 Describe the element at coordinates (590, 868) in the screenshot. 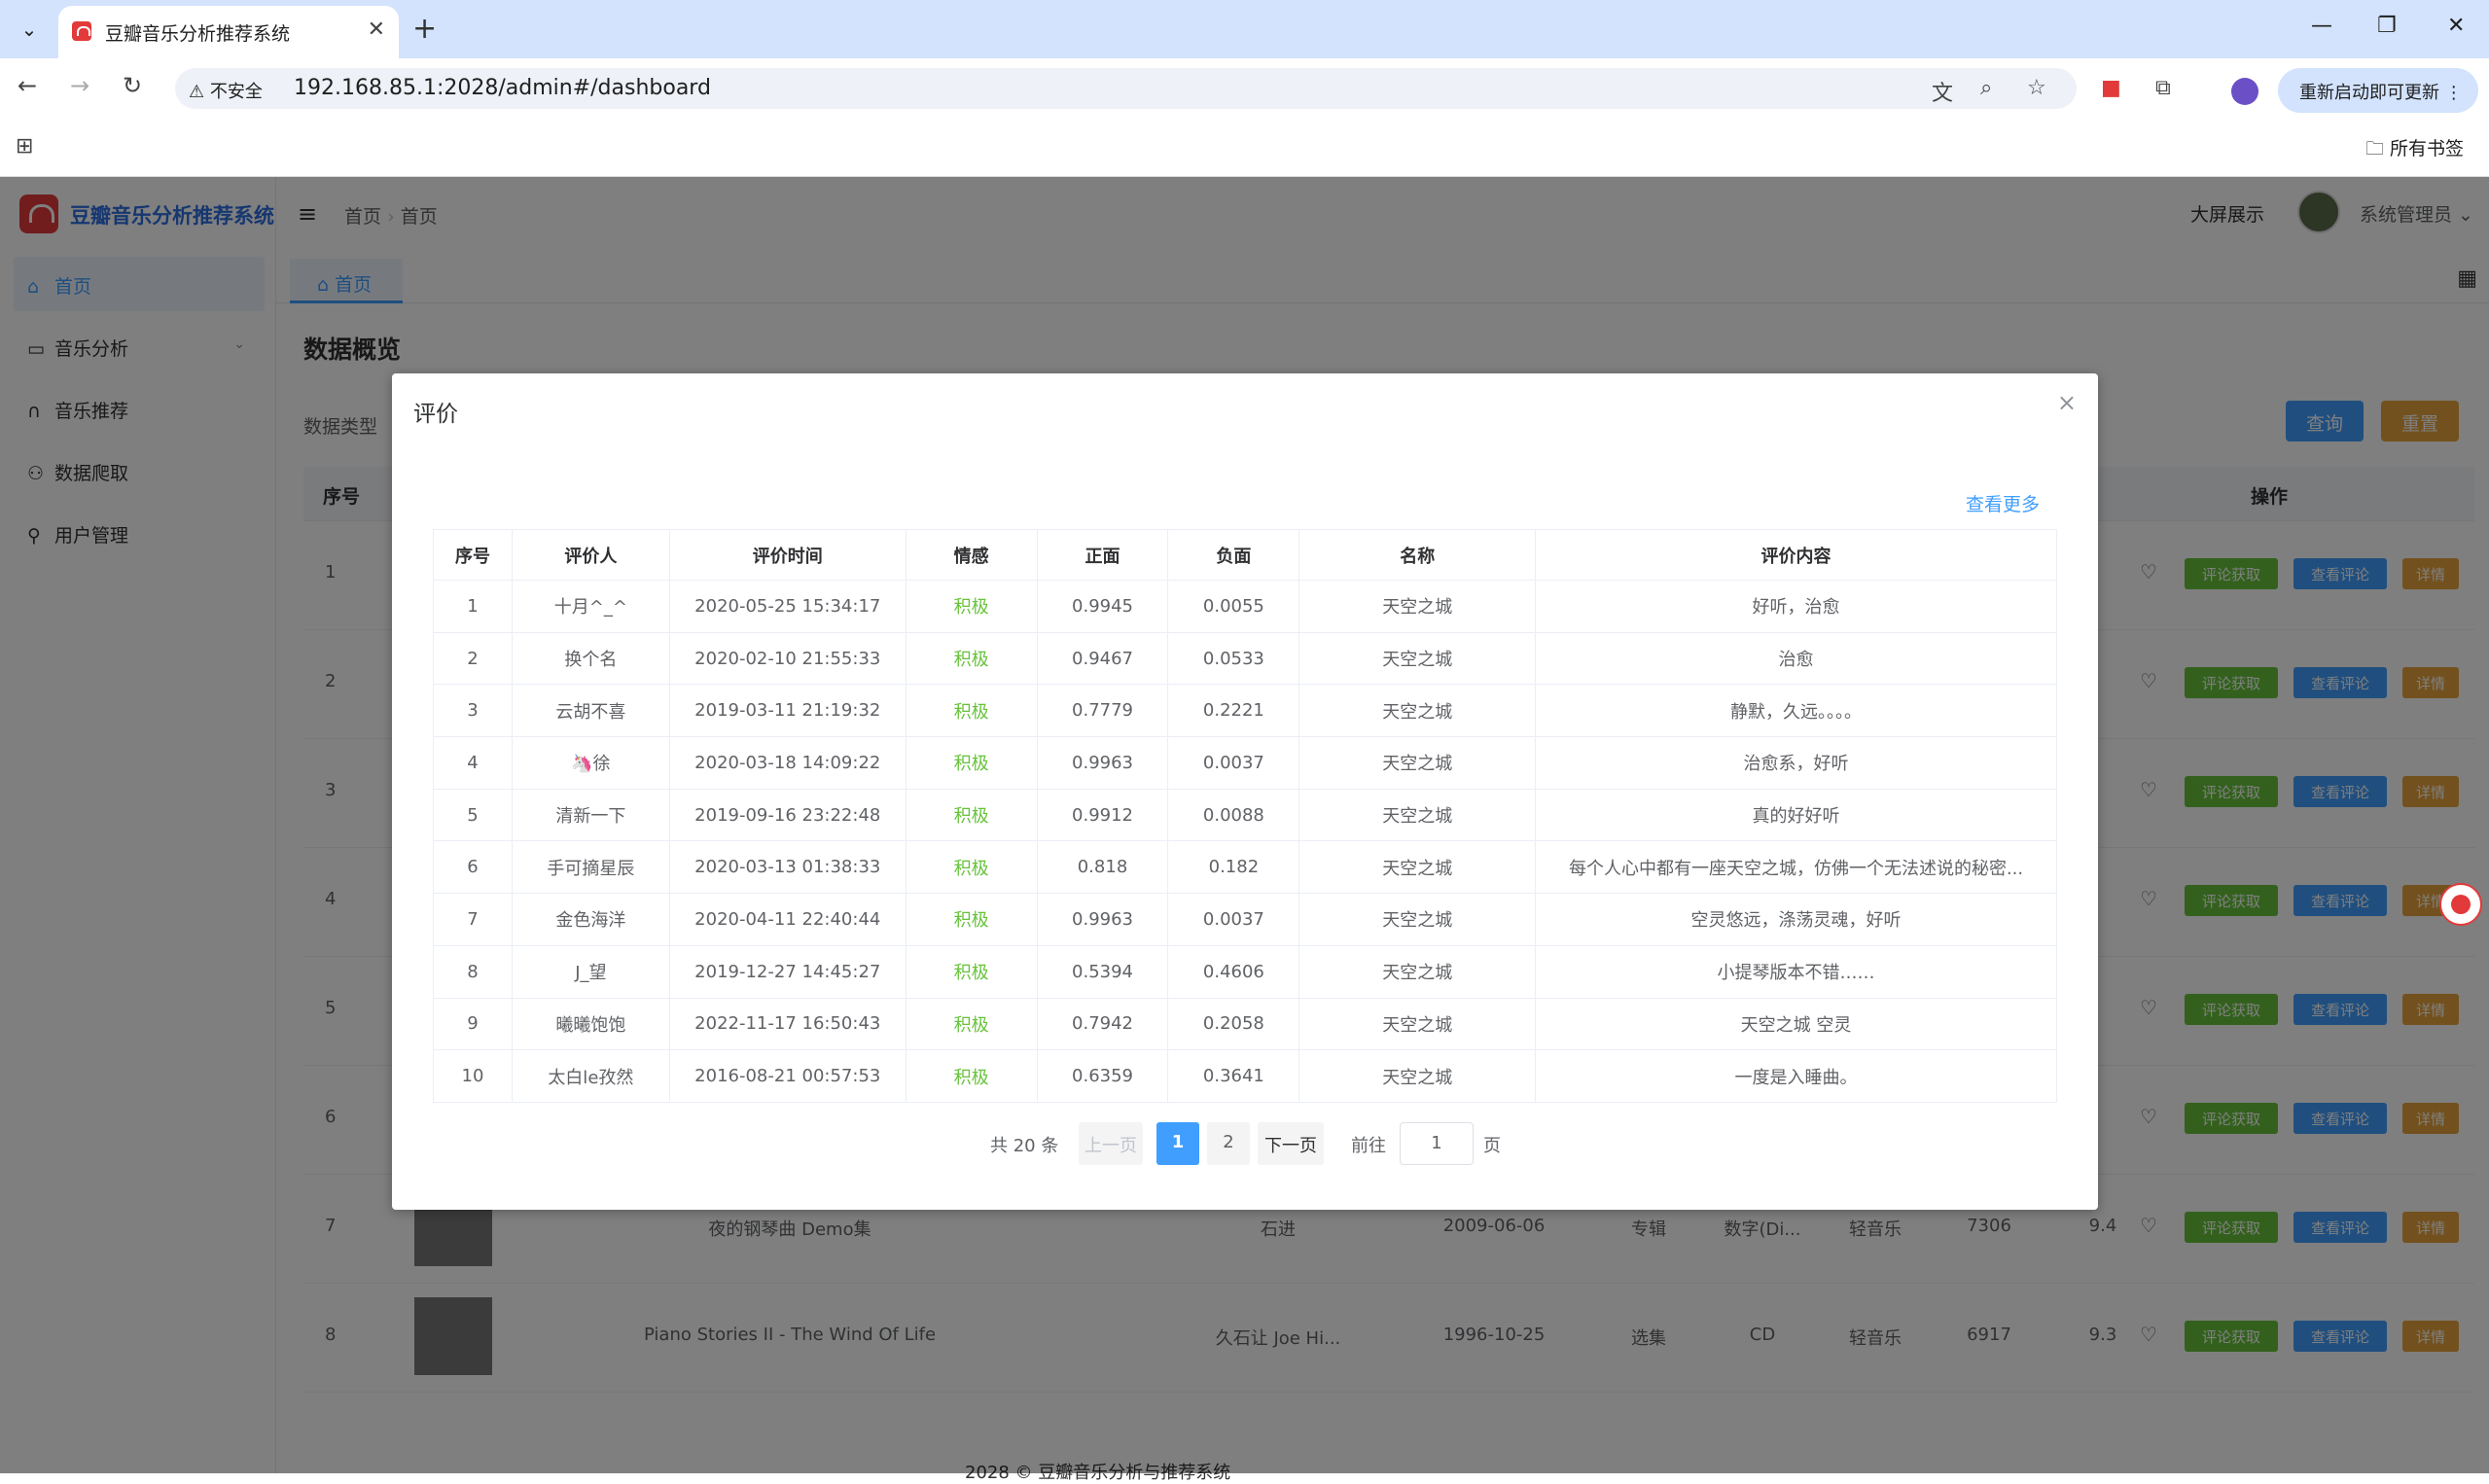

I see `table-cell: 手可摘星辰` at that location.